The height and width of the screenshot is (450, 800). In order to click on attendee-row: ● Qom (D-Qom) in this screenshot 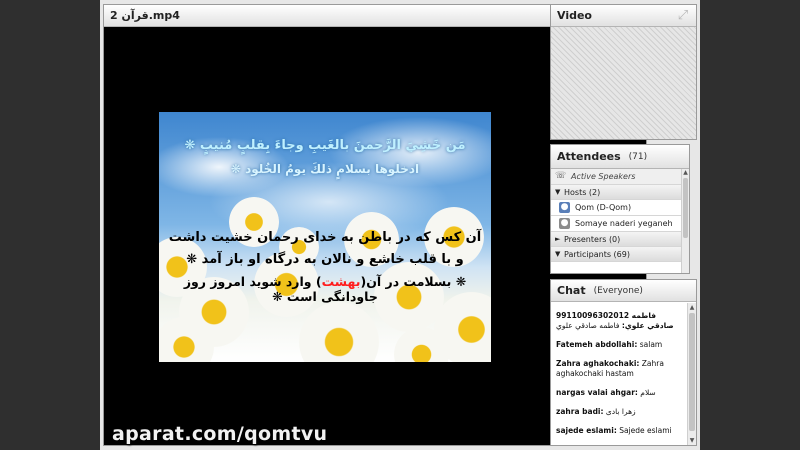, I will do `click(620, 208)`.